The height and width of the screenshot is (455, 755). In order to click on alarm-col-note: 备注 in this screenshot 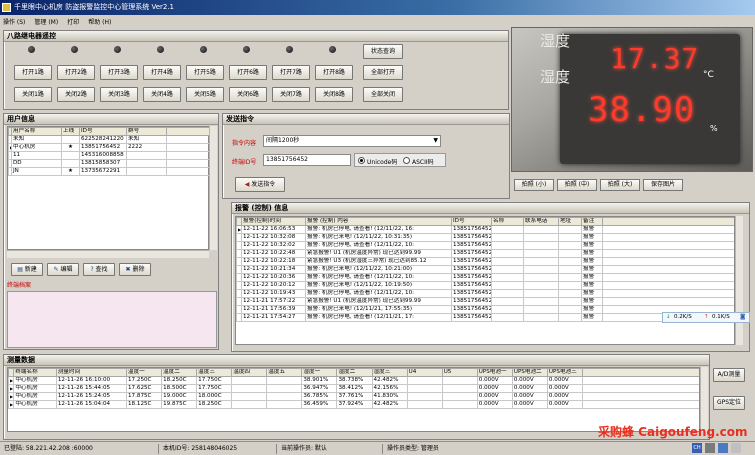, I will do `click(592, 221)`.